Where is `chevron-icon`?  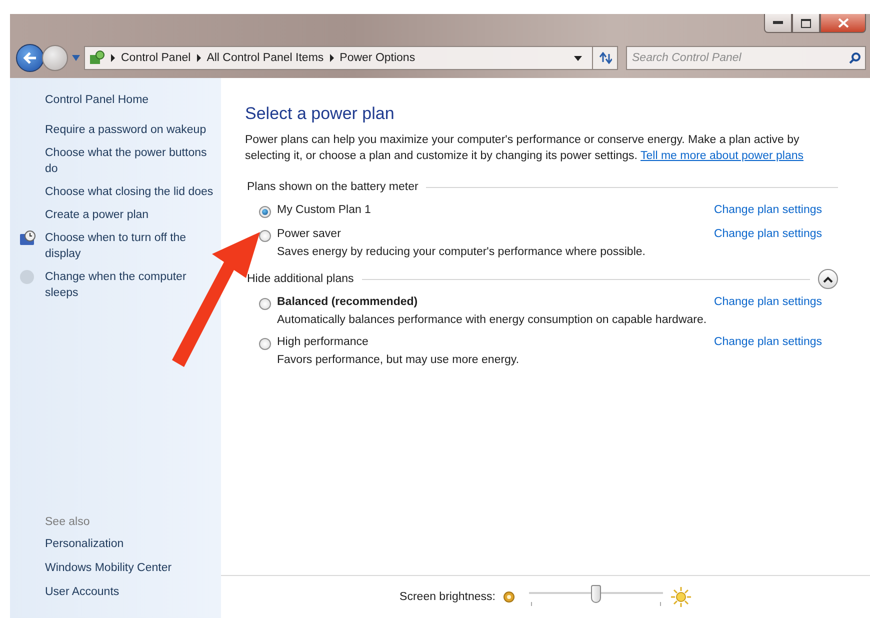
chevron-icon is located at coordinates (828, 279).